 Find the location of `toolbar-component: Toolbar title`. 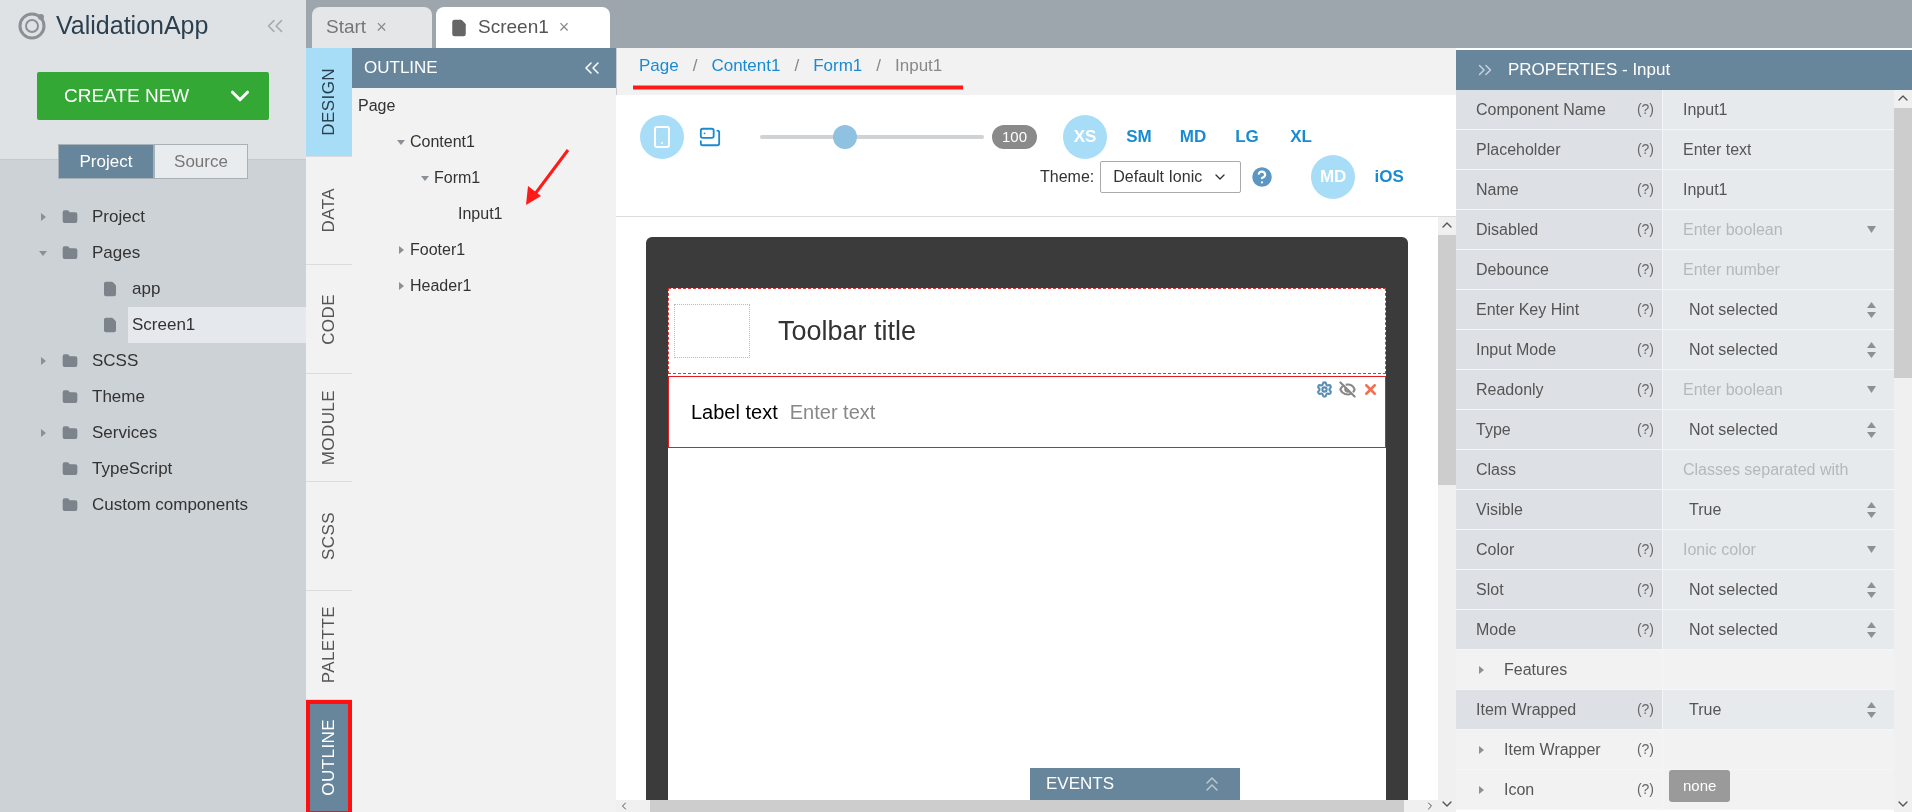

toolbar-component: Toolbar title is located at coordinates (1027, 331).